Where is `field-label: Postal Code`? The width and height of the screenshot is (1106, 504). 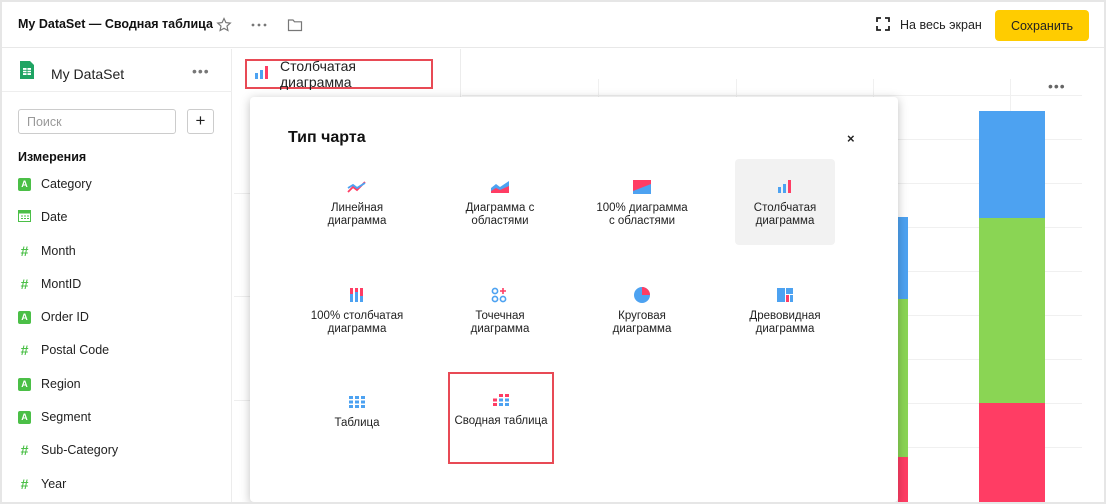
field-label: Postal Code is located at coordinates (75, 350).